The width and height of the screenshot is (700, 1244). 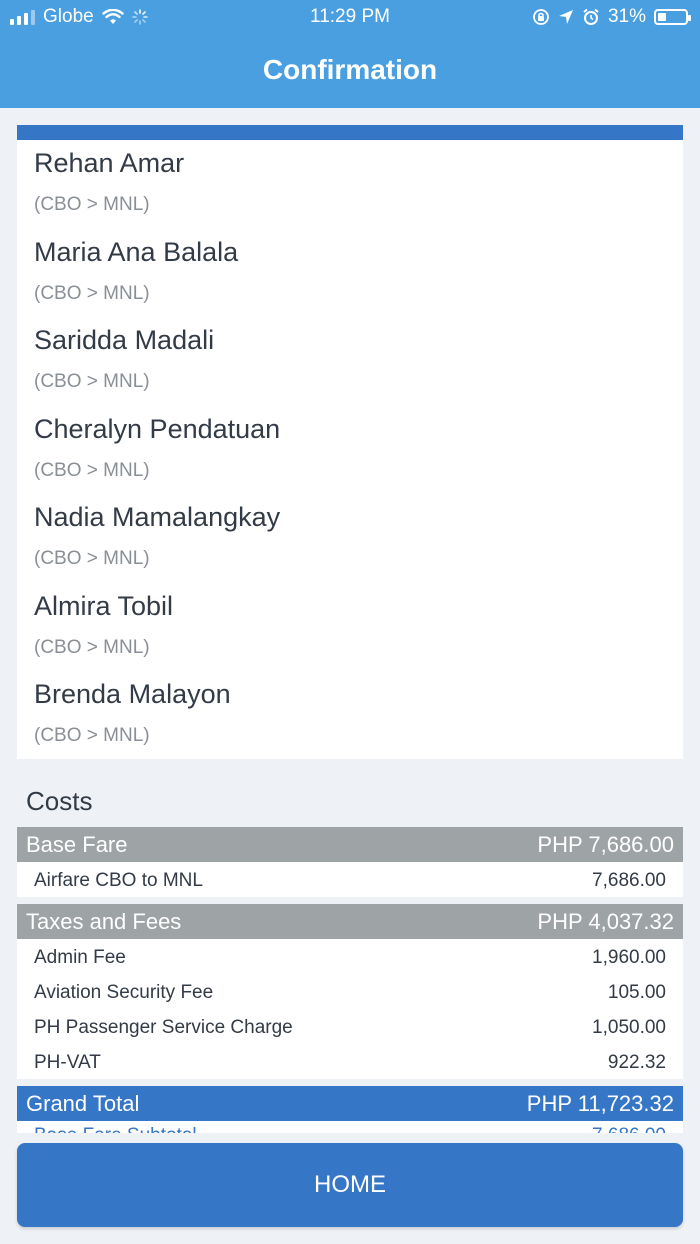 What do you see at coordinates (605, 844) in the screenshot?
I see `base-fare-total: PHP 7,686.00` at bounding box center [605, 844].